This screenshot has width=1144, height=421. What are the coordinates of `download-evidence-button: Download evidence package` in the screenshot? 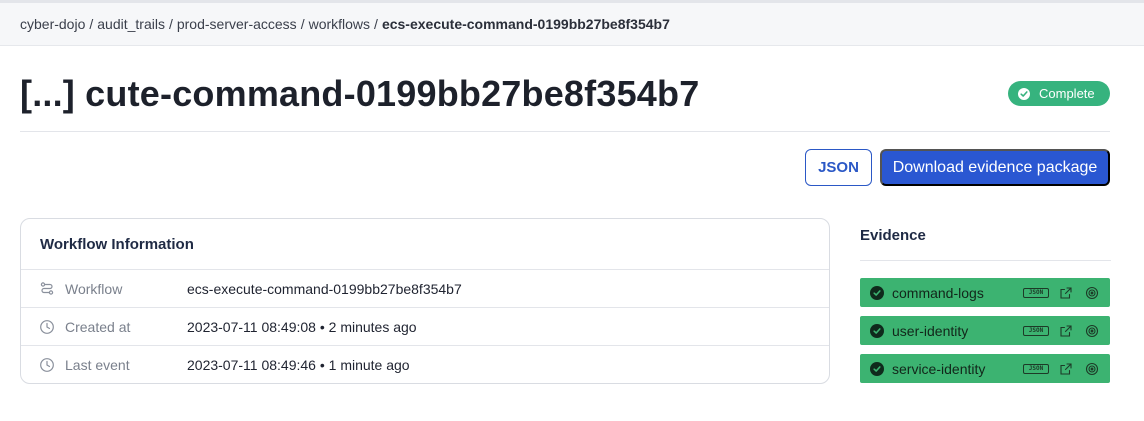 It's located at (995, 167).